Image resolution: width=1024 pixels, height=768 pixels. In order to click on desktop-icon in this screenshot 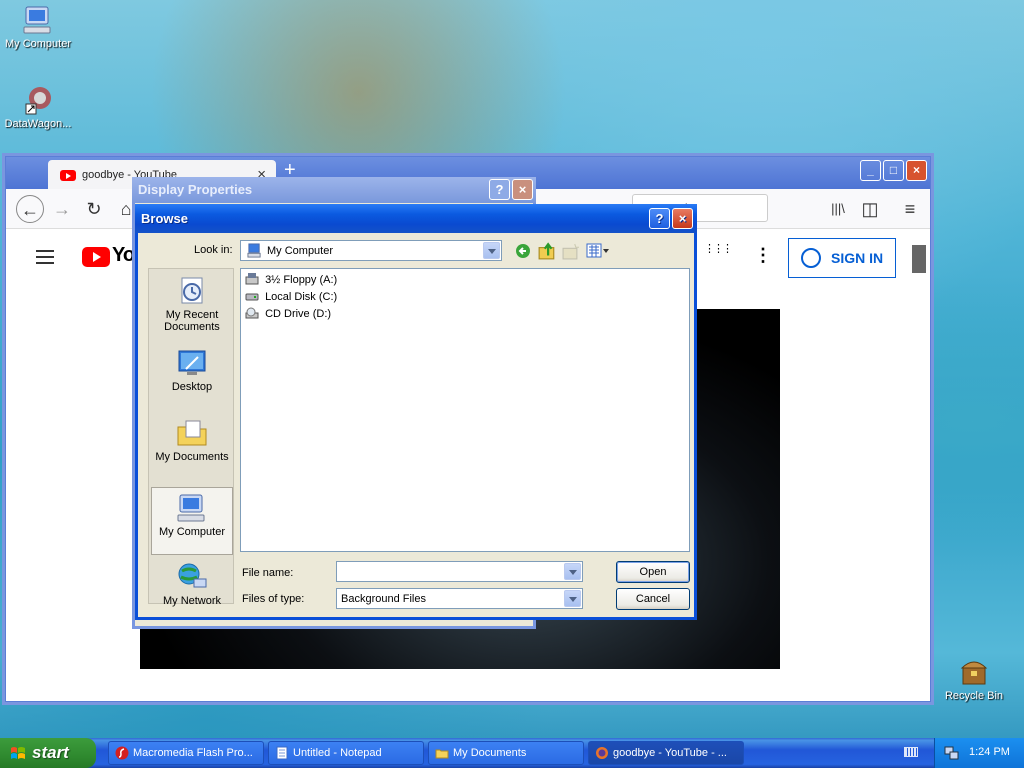, I will do `click(192, 362)`.